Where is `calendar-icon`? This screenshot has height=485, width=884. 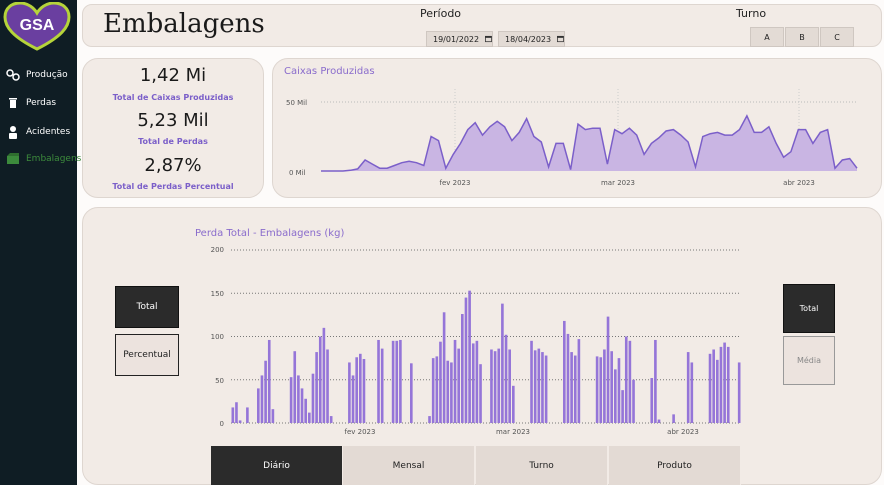 calendar-icon is located at coordinates (560, 39).